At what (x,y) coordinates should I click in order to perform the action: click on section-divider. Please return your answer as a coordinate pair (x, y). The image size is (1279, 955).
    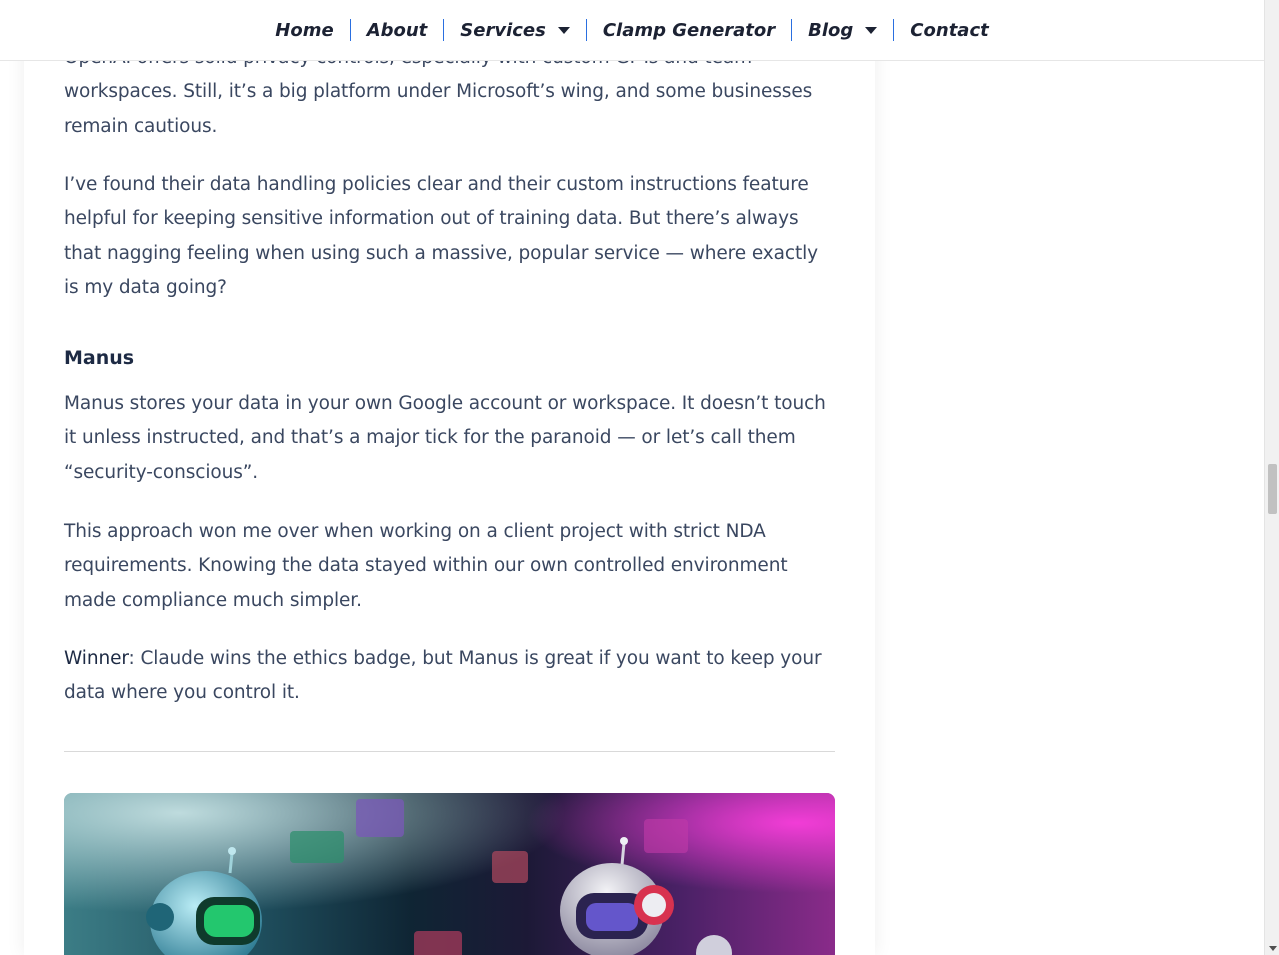
    Looking at the image, I should click on (449, 751).